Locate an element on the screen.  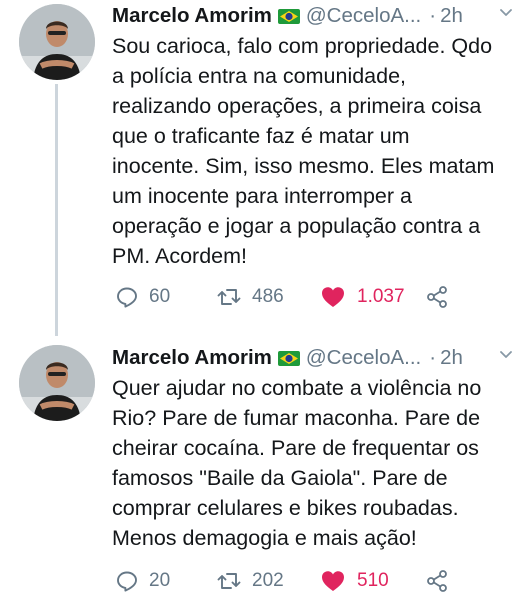
reply-count: 20 is located at coordinates (160, 580).